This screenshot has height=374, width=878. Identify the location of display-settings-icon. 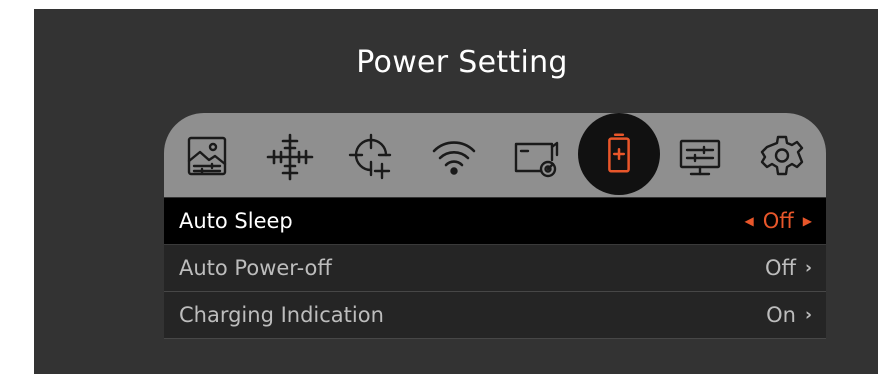
(700, 157).